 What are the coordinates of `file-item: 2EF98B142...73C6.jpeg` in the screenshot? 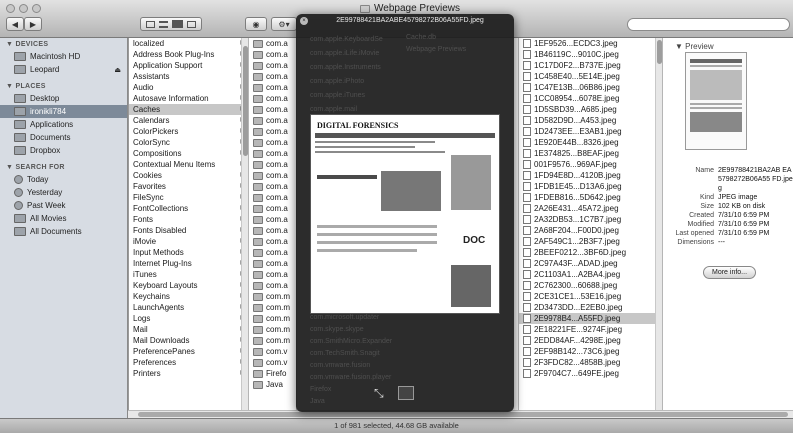 It's located at (590, 351).